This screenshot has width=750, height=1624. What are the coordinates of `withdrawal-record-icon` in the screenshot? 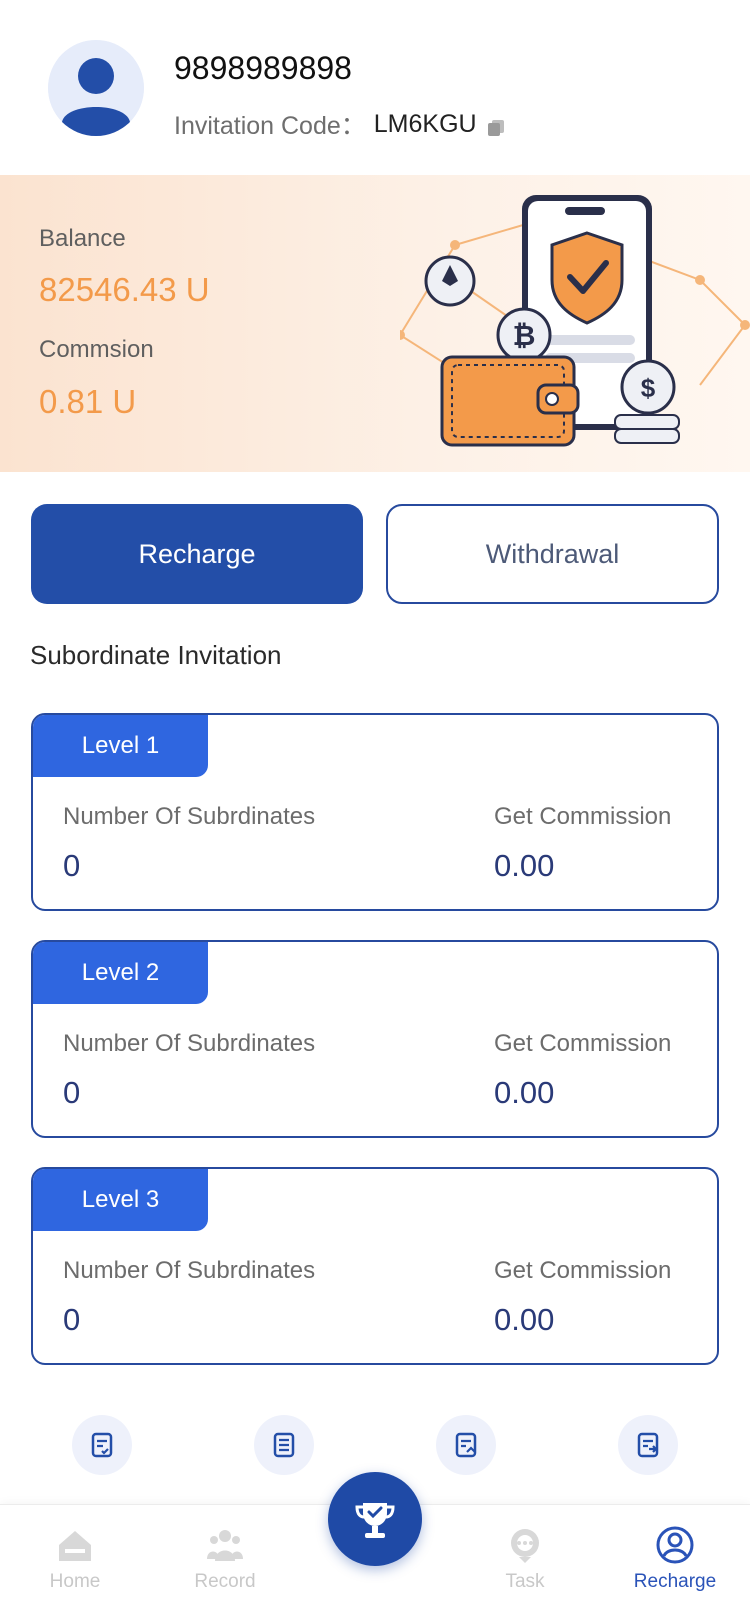 It's located at (648, 1445).